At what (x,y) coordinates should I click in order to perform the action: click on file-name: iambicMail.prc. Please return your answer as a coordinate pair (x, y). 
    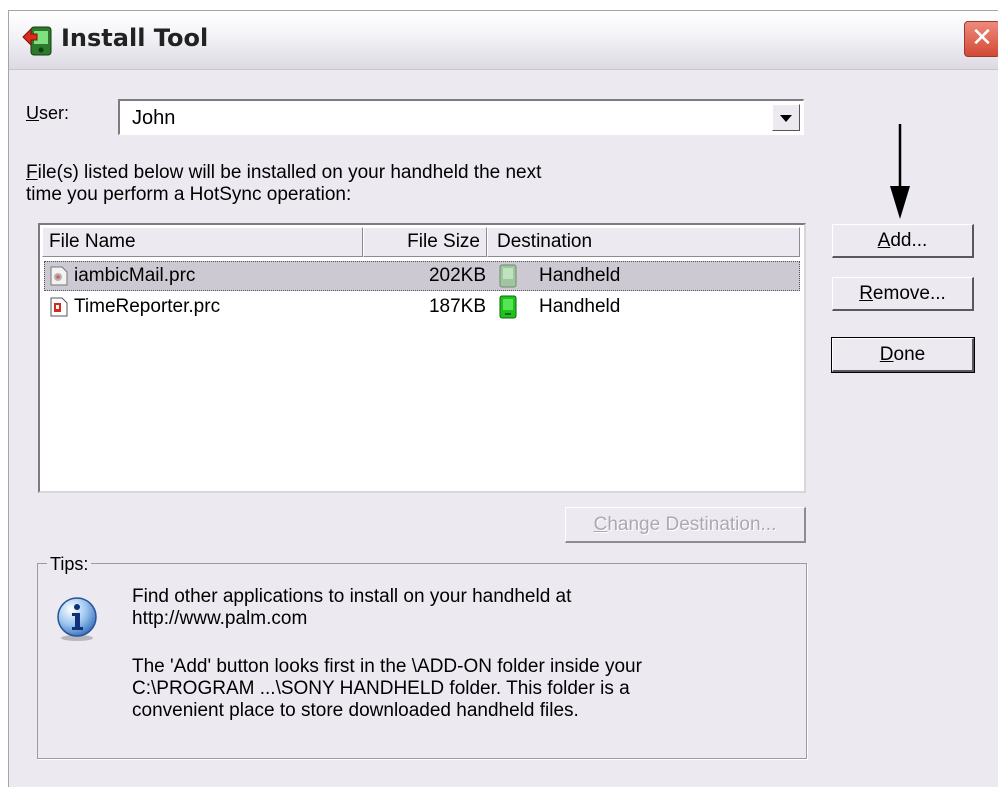
    Looking at the image, I should click on (135, 275).